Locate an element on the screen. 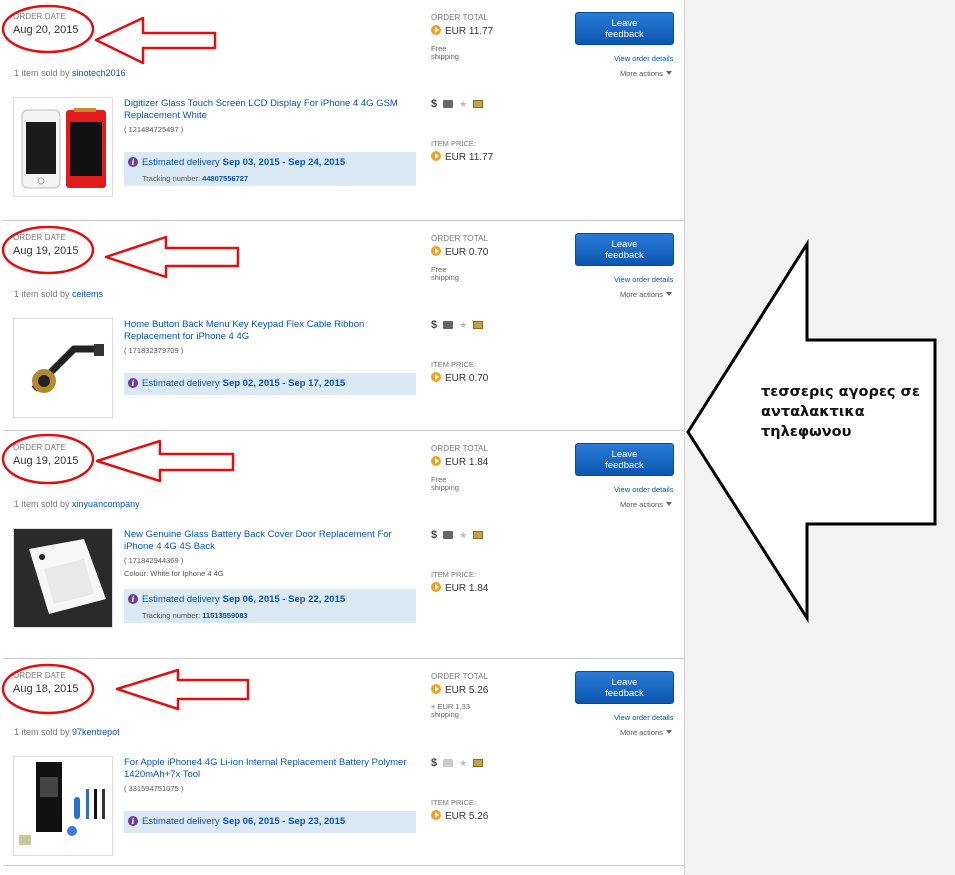 The image size is (955, 875). item-number: ( 171832379709 ) is located at coordinates (154, 350).